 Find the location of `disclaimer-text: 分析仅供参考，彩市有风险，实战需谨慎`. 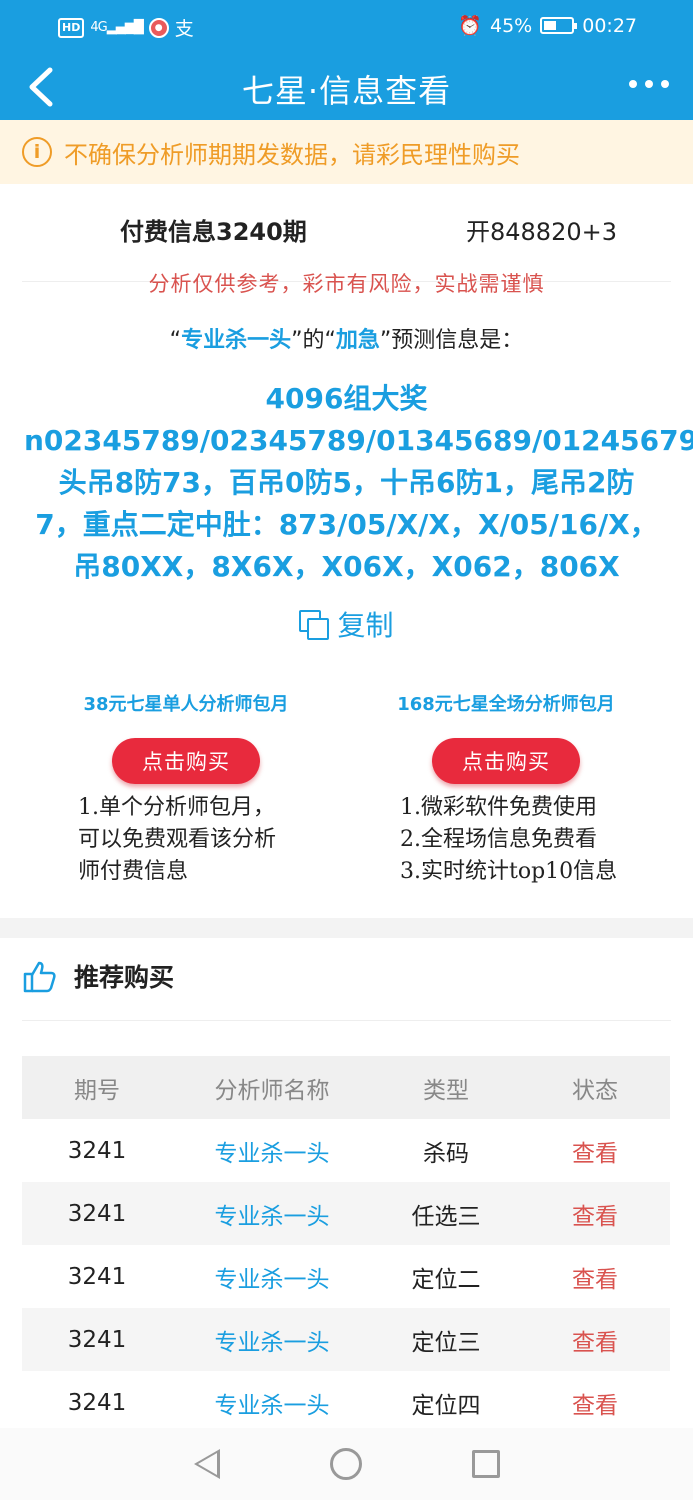

disclaimer-text: 分析仅供参考，彩市有风险，实战需谨慎 is located at coordinates (346, 284).